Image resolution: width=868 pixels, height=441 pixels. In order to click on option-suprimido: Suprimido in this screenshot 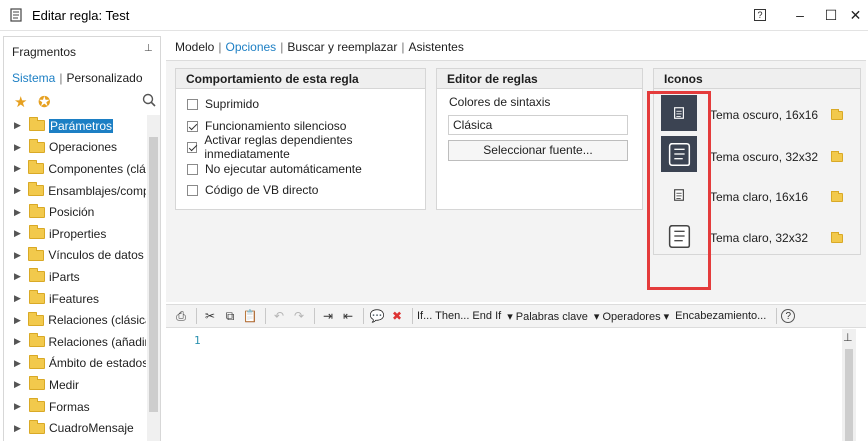, I will do `click(223, 104)`.